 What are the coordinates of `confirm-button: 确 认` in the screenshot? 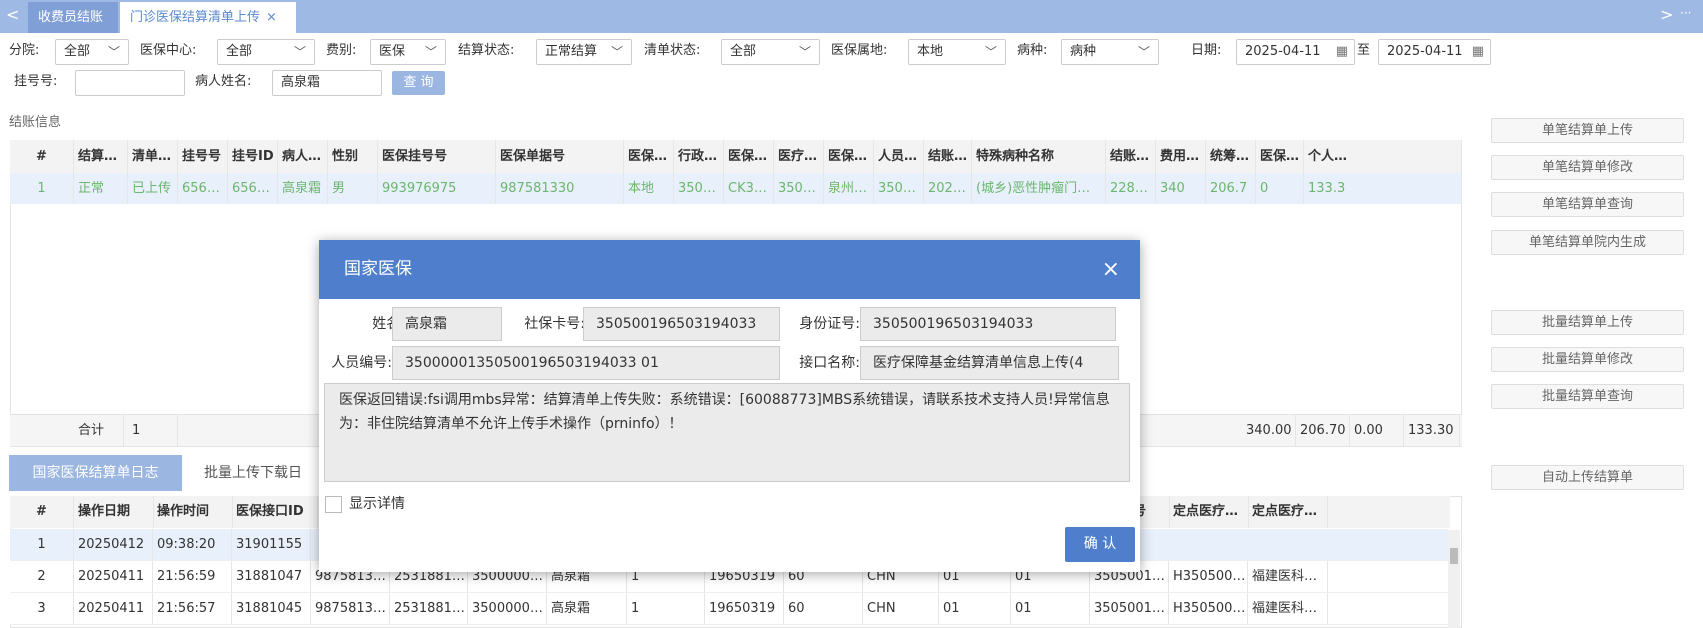 It's located at (1100, 544).